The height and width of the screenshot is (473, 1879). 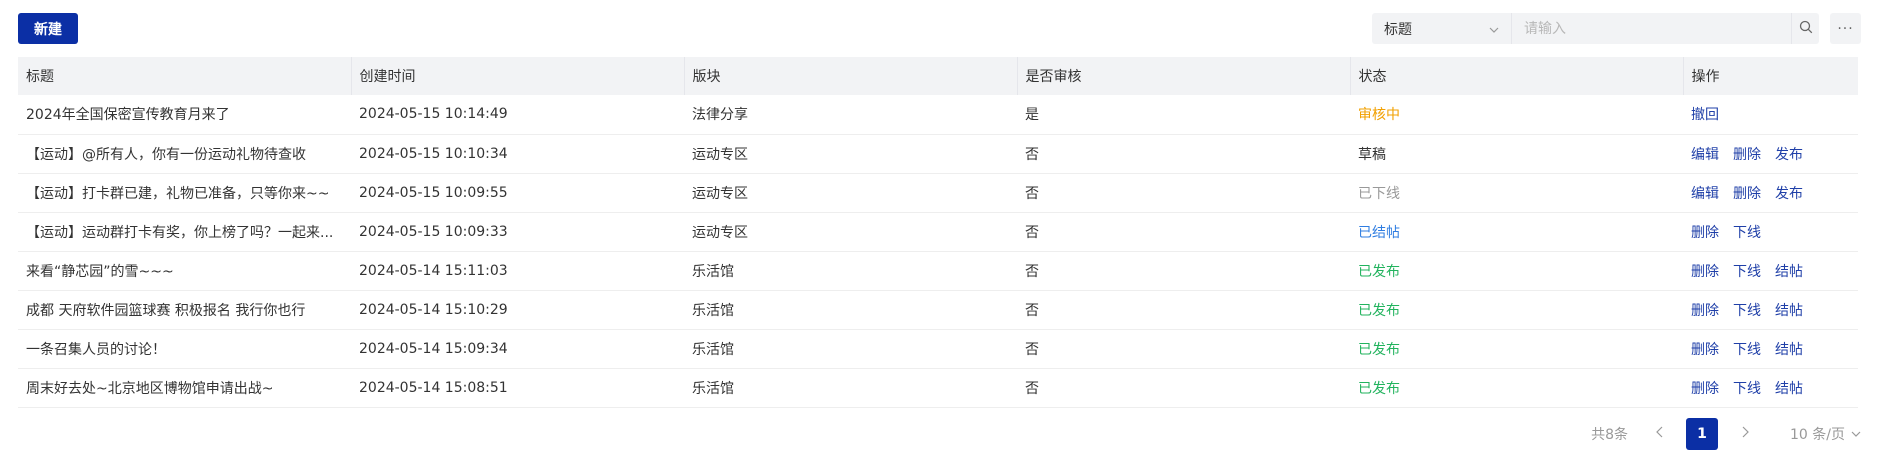 What do you see at coordinates (517, 310) in the screenshot?
I see `cell-created-time: 2024-05-14 15:10:29` at bounding box center [517, 310].